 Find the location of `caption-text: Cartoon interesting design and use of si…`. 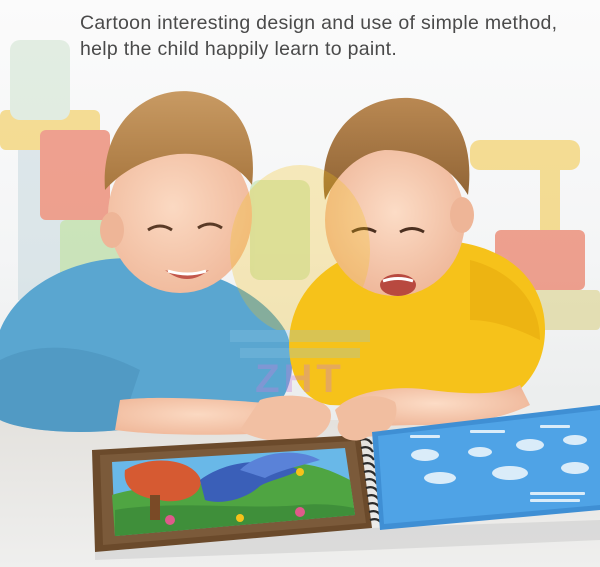

caption-text: Cartoon interesting design and use of si… is located at coordinates (330, 36).